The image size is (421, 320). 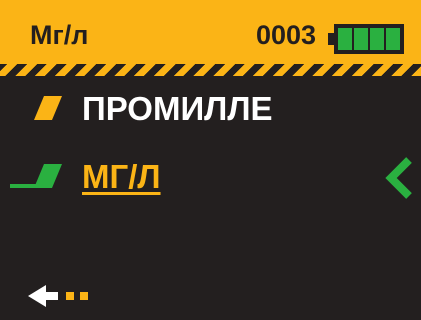 I want to click on battery-icon, so click(x=369, y=39).